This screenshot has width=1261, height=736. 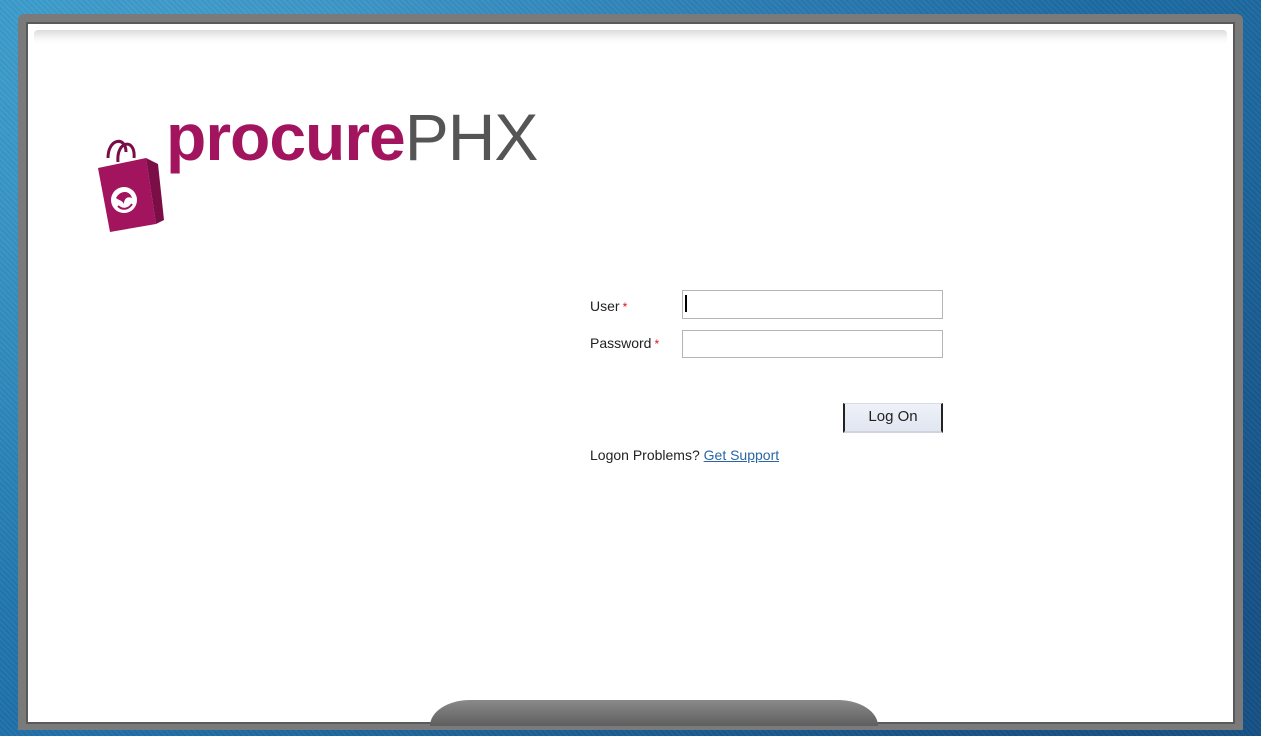 I want to click on password-input, so click(x=812, y=344).